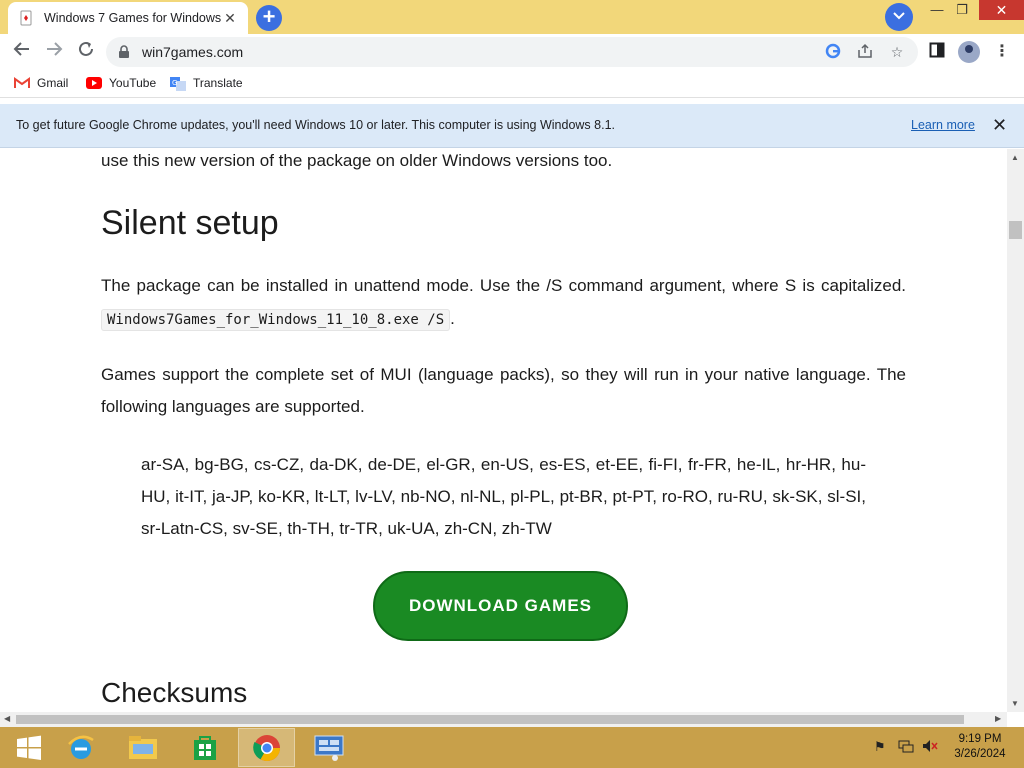 The width and height of the screenshot is (1024, 768). What do you see at coordinates (193, 52) in the screenshot?
I see `url-text: win7games.com` at bounding box center [193, 52].